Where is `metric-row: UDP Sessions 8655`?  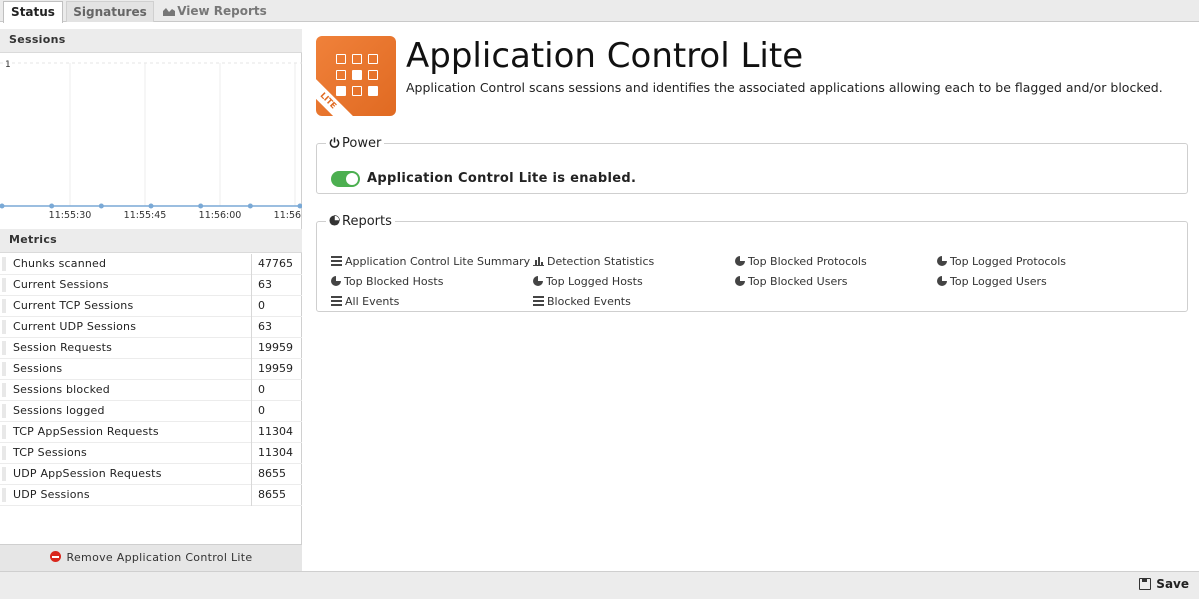 metric-row: UDP Sessions 8655 is located at coordinates (151, 495).